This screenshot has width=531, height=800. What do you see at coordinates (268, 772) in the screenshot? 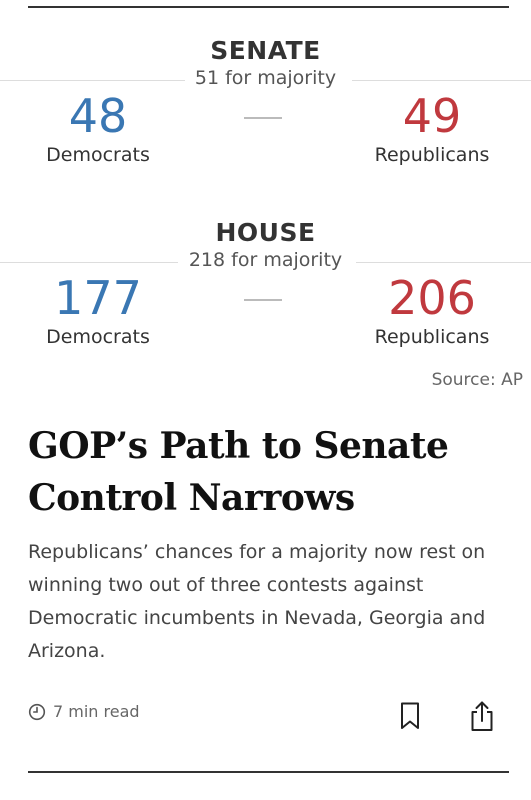
I see `bottom-divider` at bounding box center [268, 772].